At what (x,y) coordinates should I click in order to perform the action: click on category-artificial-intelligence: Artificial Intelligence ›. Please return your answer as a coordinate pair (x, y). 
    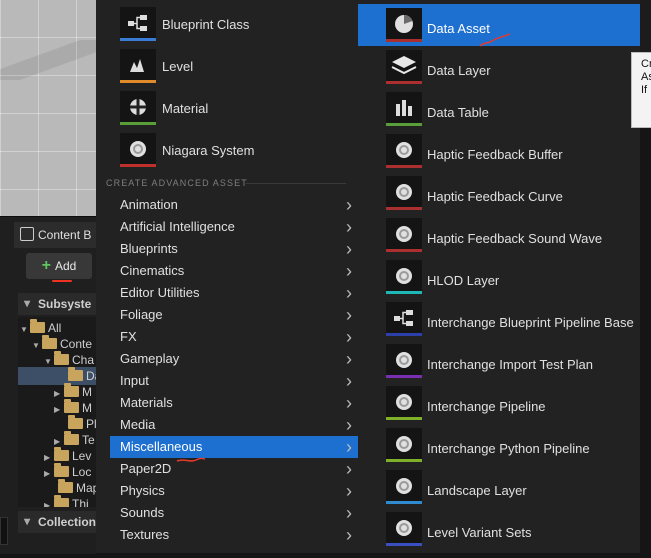
    Looking at the image, I should click on (234, 227).